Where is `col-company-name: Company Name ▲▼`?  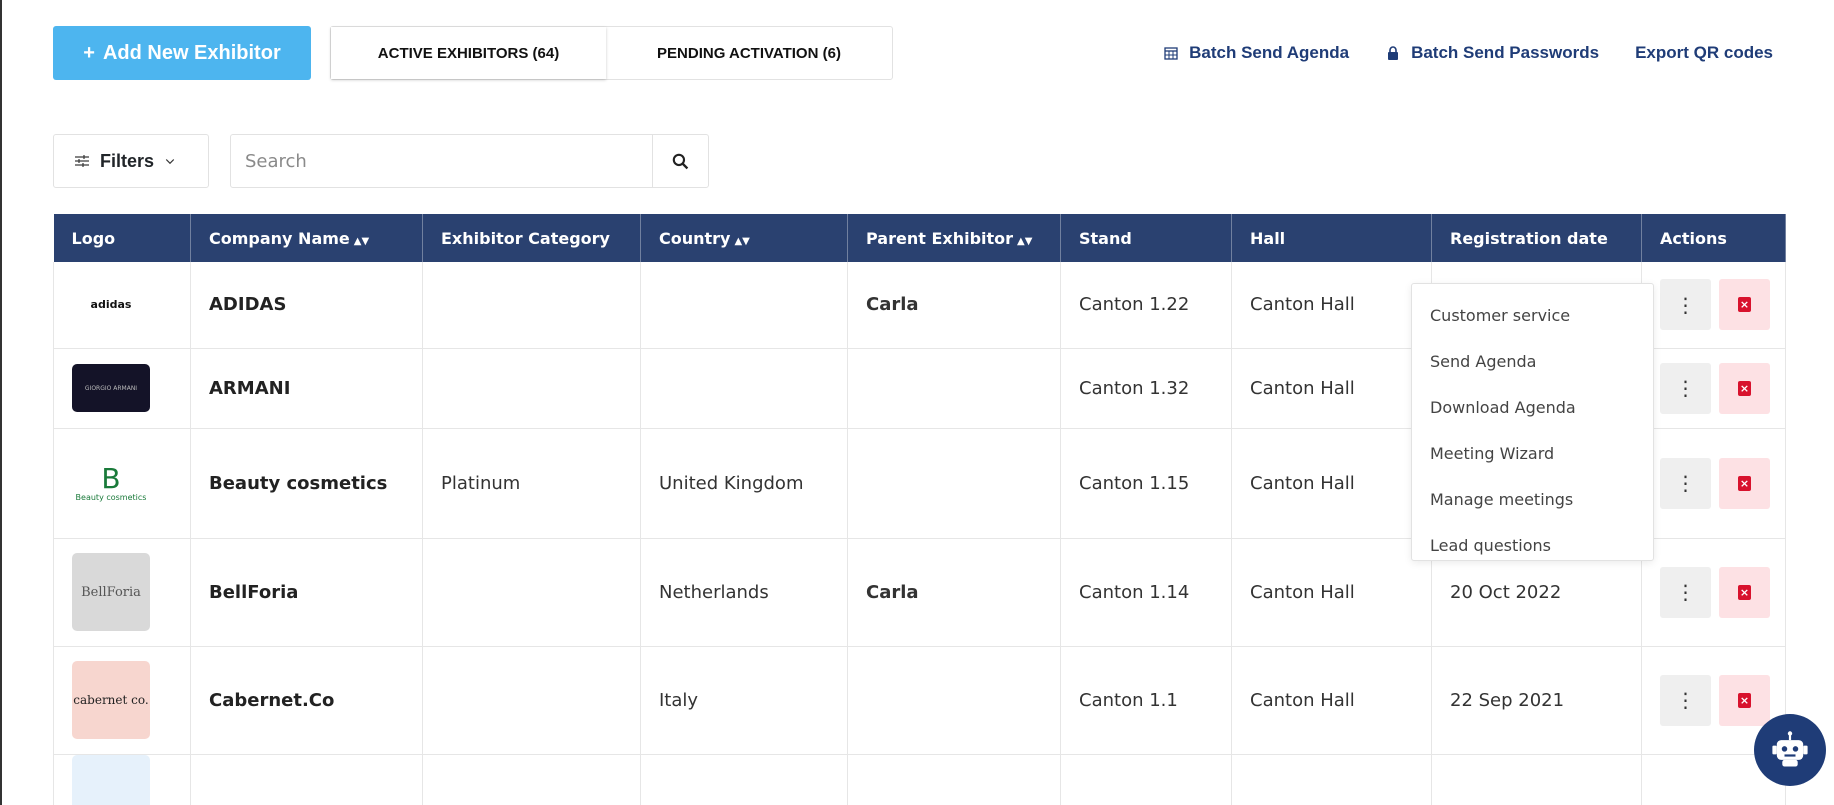
col-company-name: Company Name ▲▼ is located at coordinates (306, 238).